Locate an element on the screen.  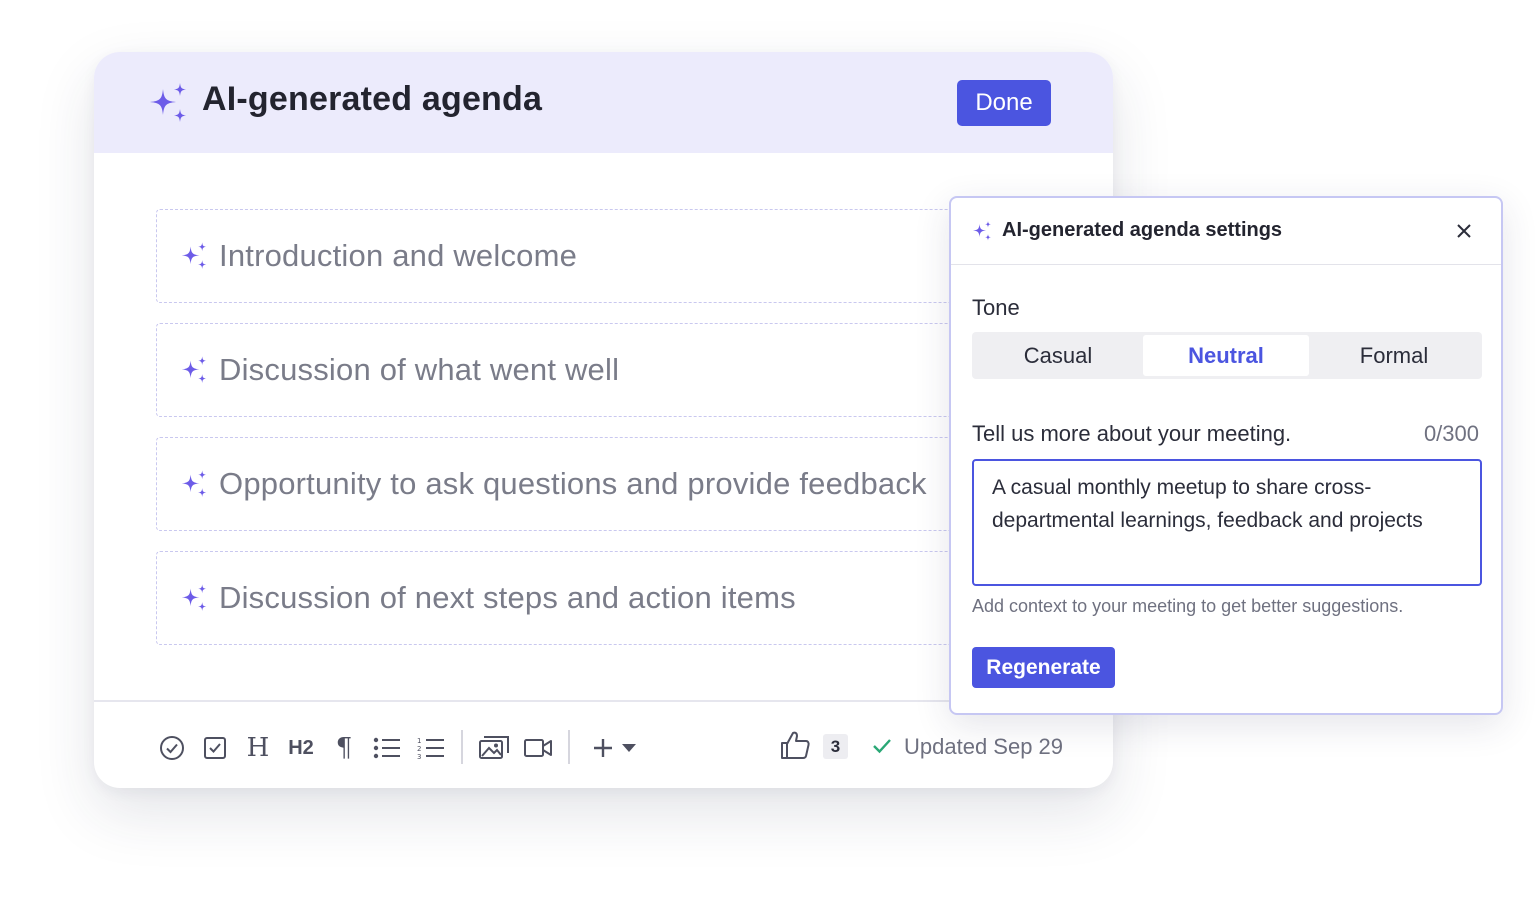
tone-label: Tone is located at coordinates (996, 307).